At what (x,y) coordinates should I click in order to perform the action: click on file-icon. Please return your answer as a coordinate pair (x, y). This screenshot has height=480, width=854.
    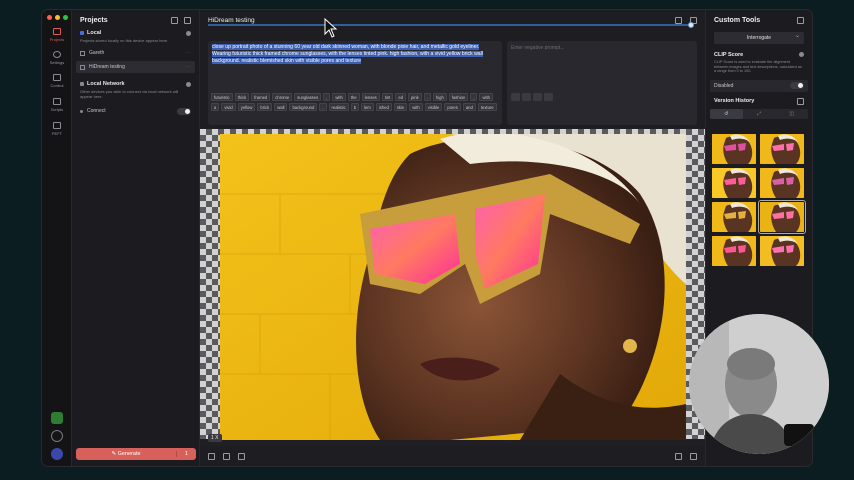
    Looking at the image, I should click on (678, 456).